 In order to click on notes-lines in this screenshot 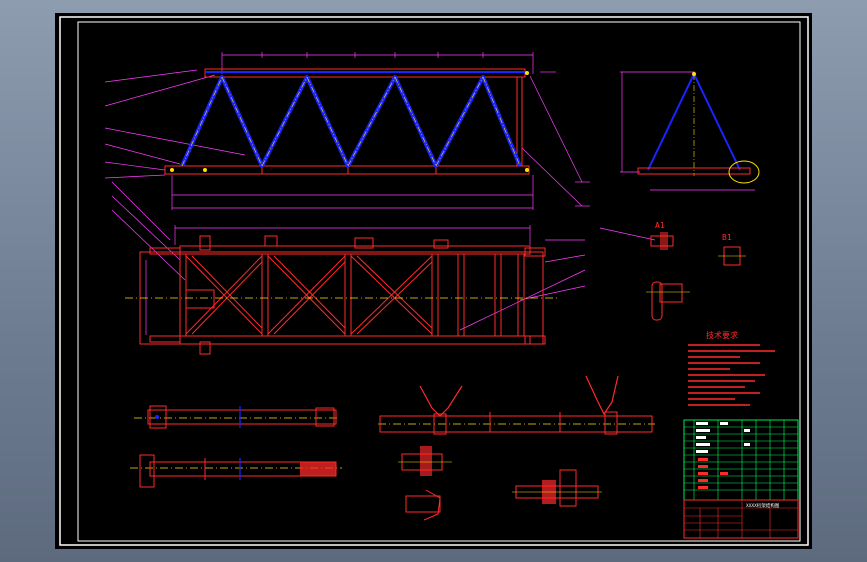, I will do `click(731, 375)`.